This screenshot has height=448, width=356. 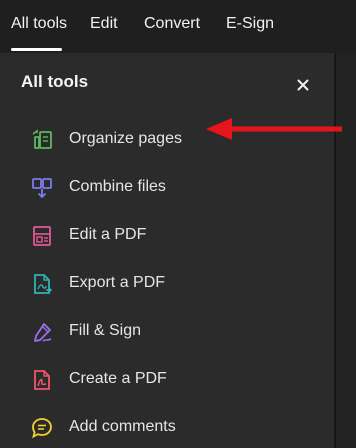 What do you see at coordinates (36, 49) in the screenshot?
I see `active-tab-indicator` at bounding box center [36, 49].